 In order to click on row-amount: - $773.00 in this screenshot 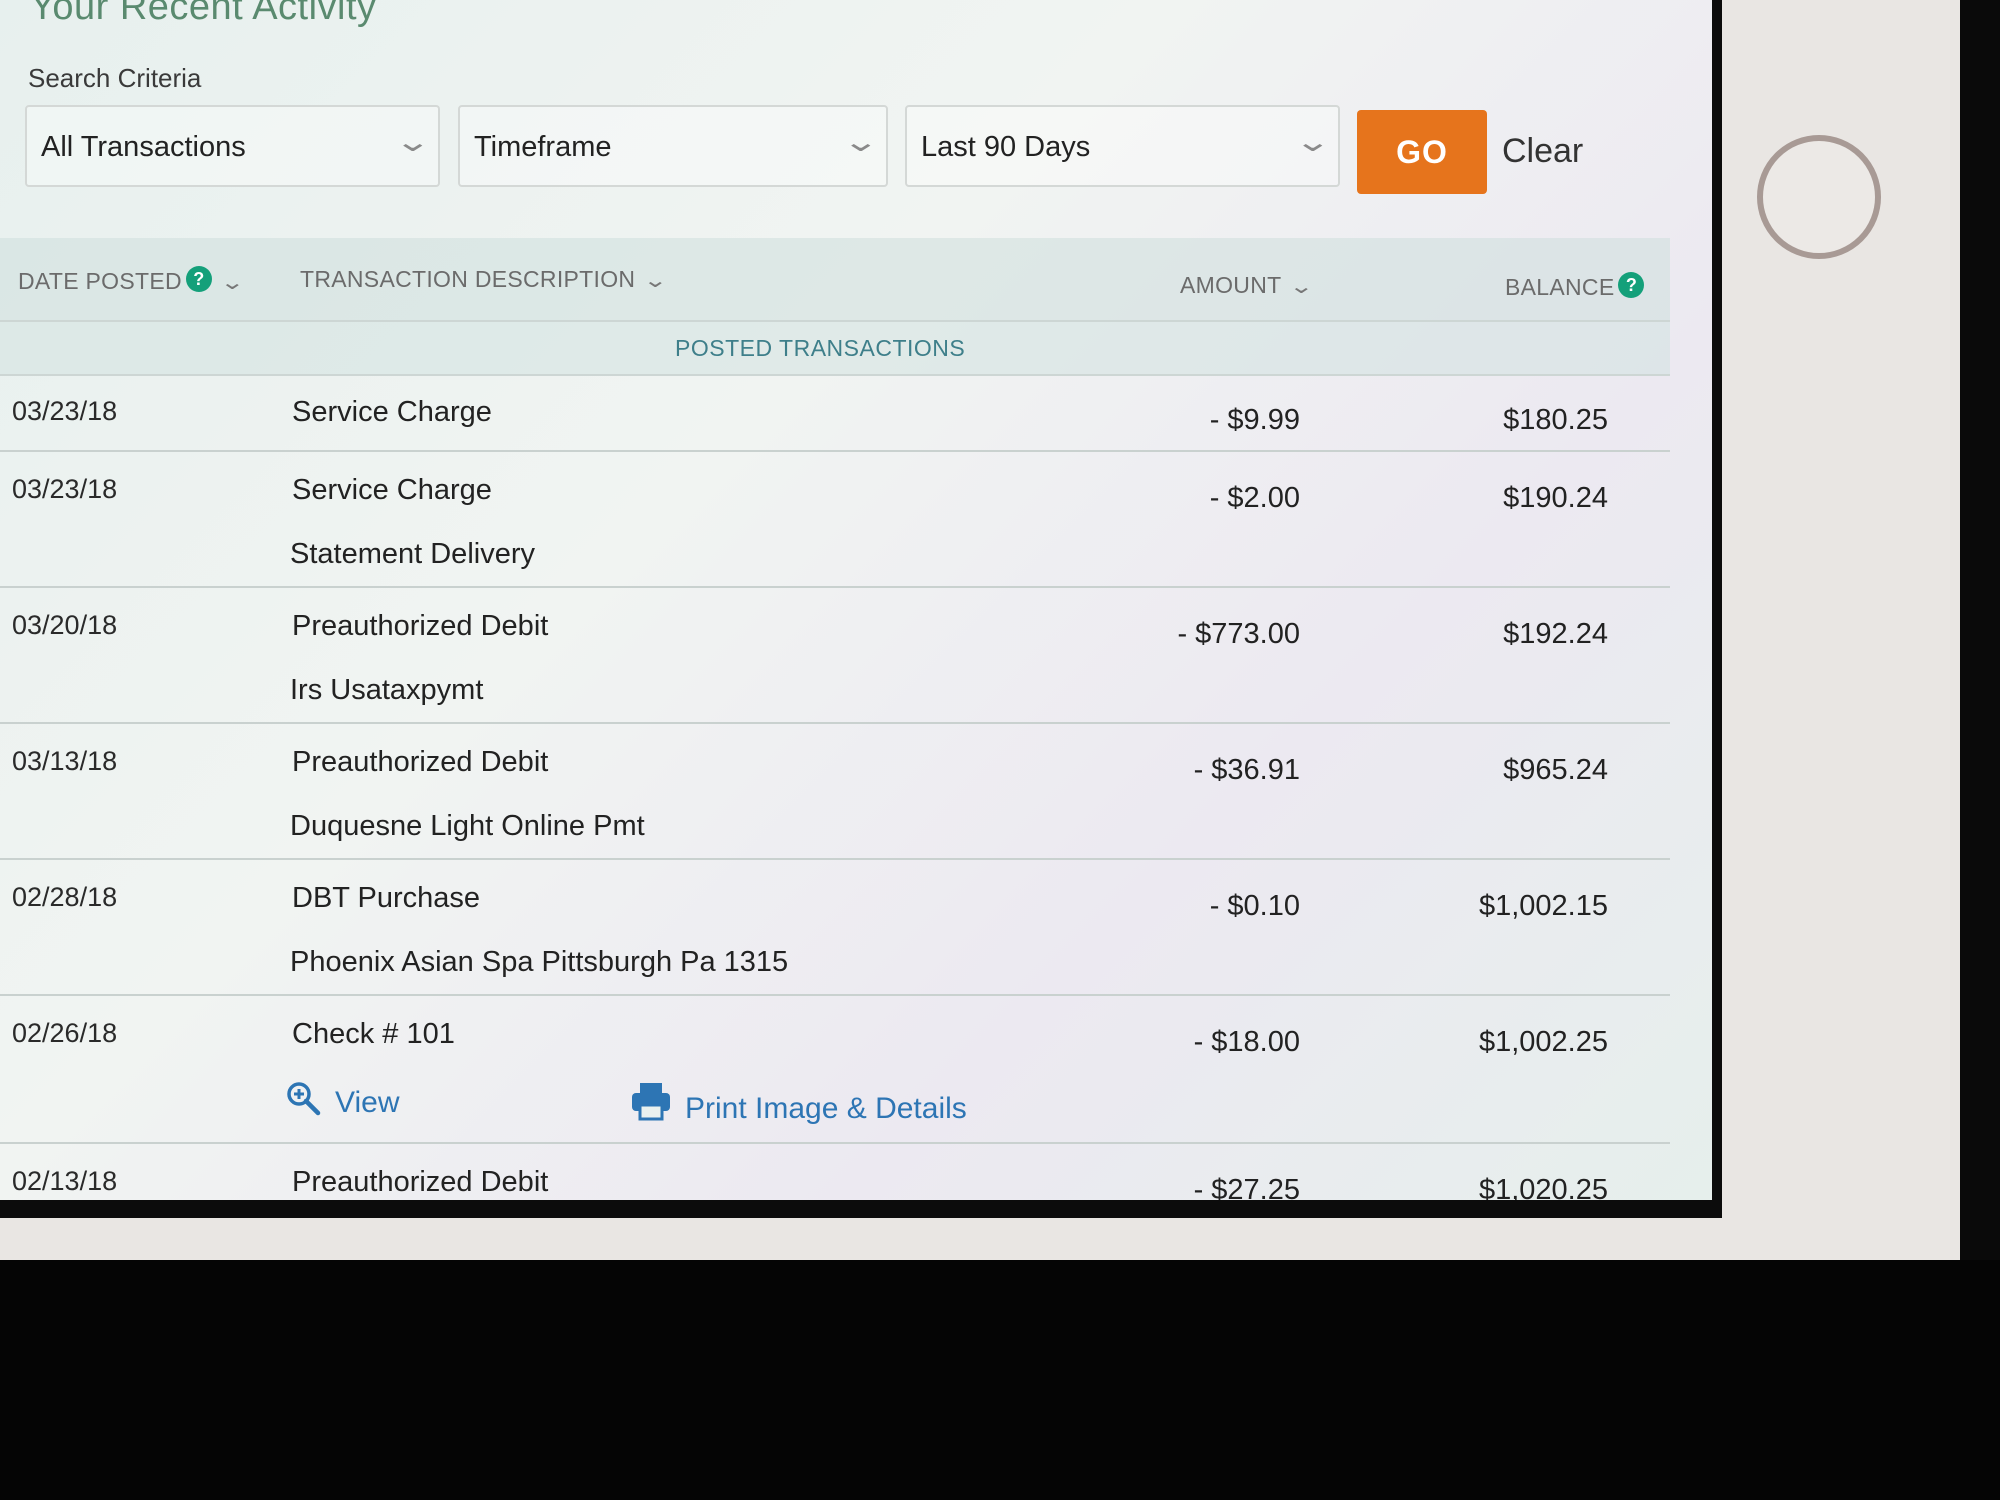, I will do `click(1238, 634)`.